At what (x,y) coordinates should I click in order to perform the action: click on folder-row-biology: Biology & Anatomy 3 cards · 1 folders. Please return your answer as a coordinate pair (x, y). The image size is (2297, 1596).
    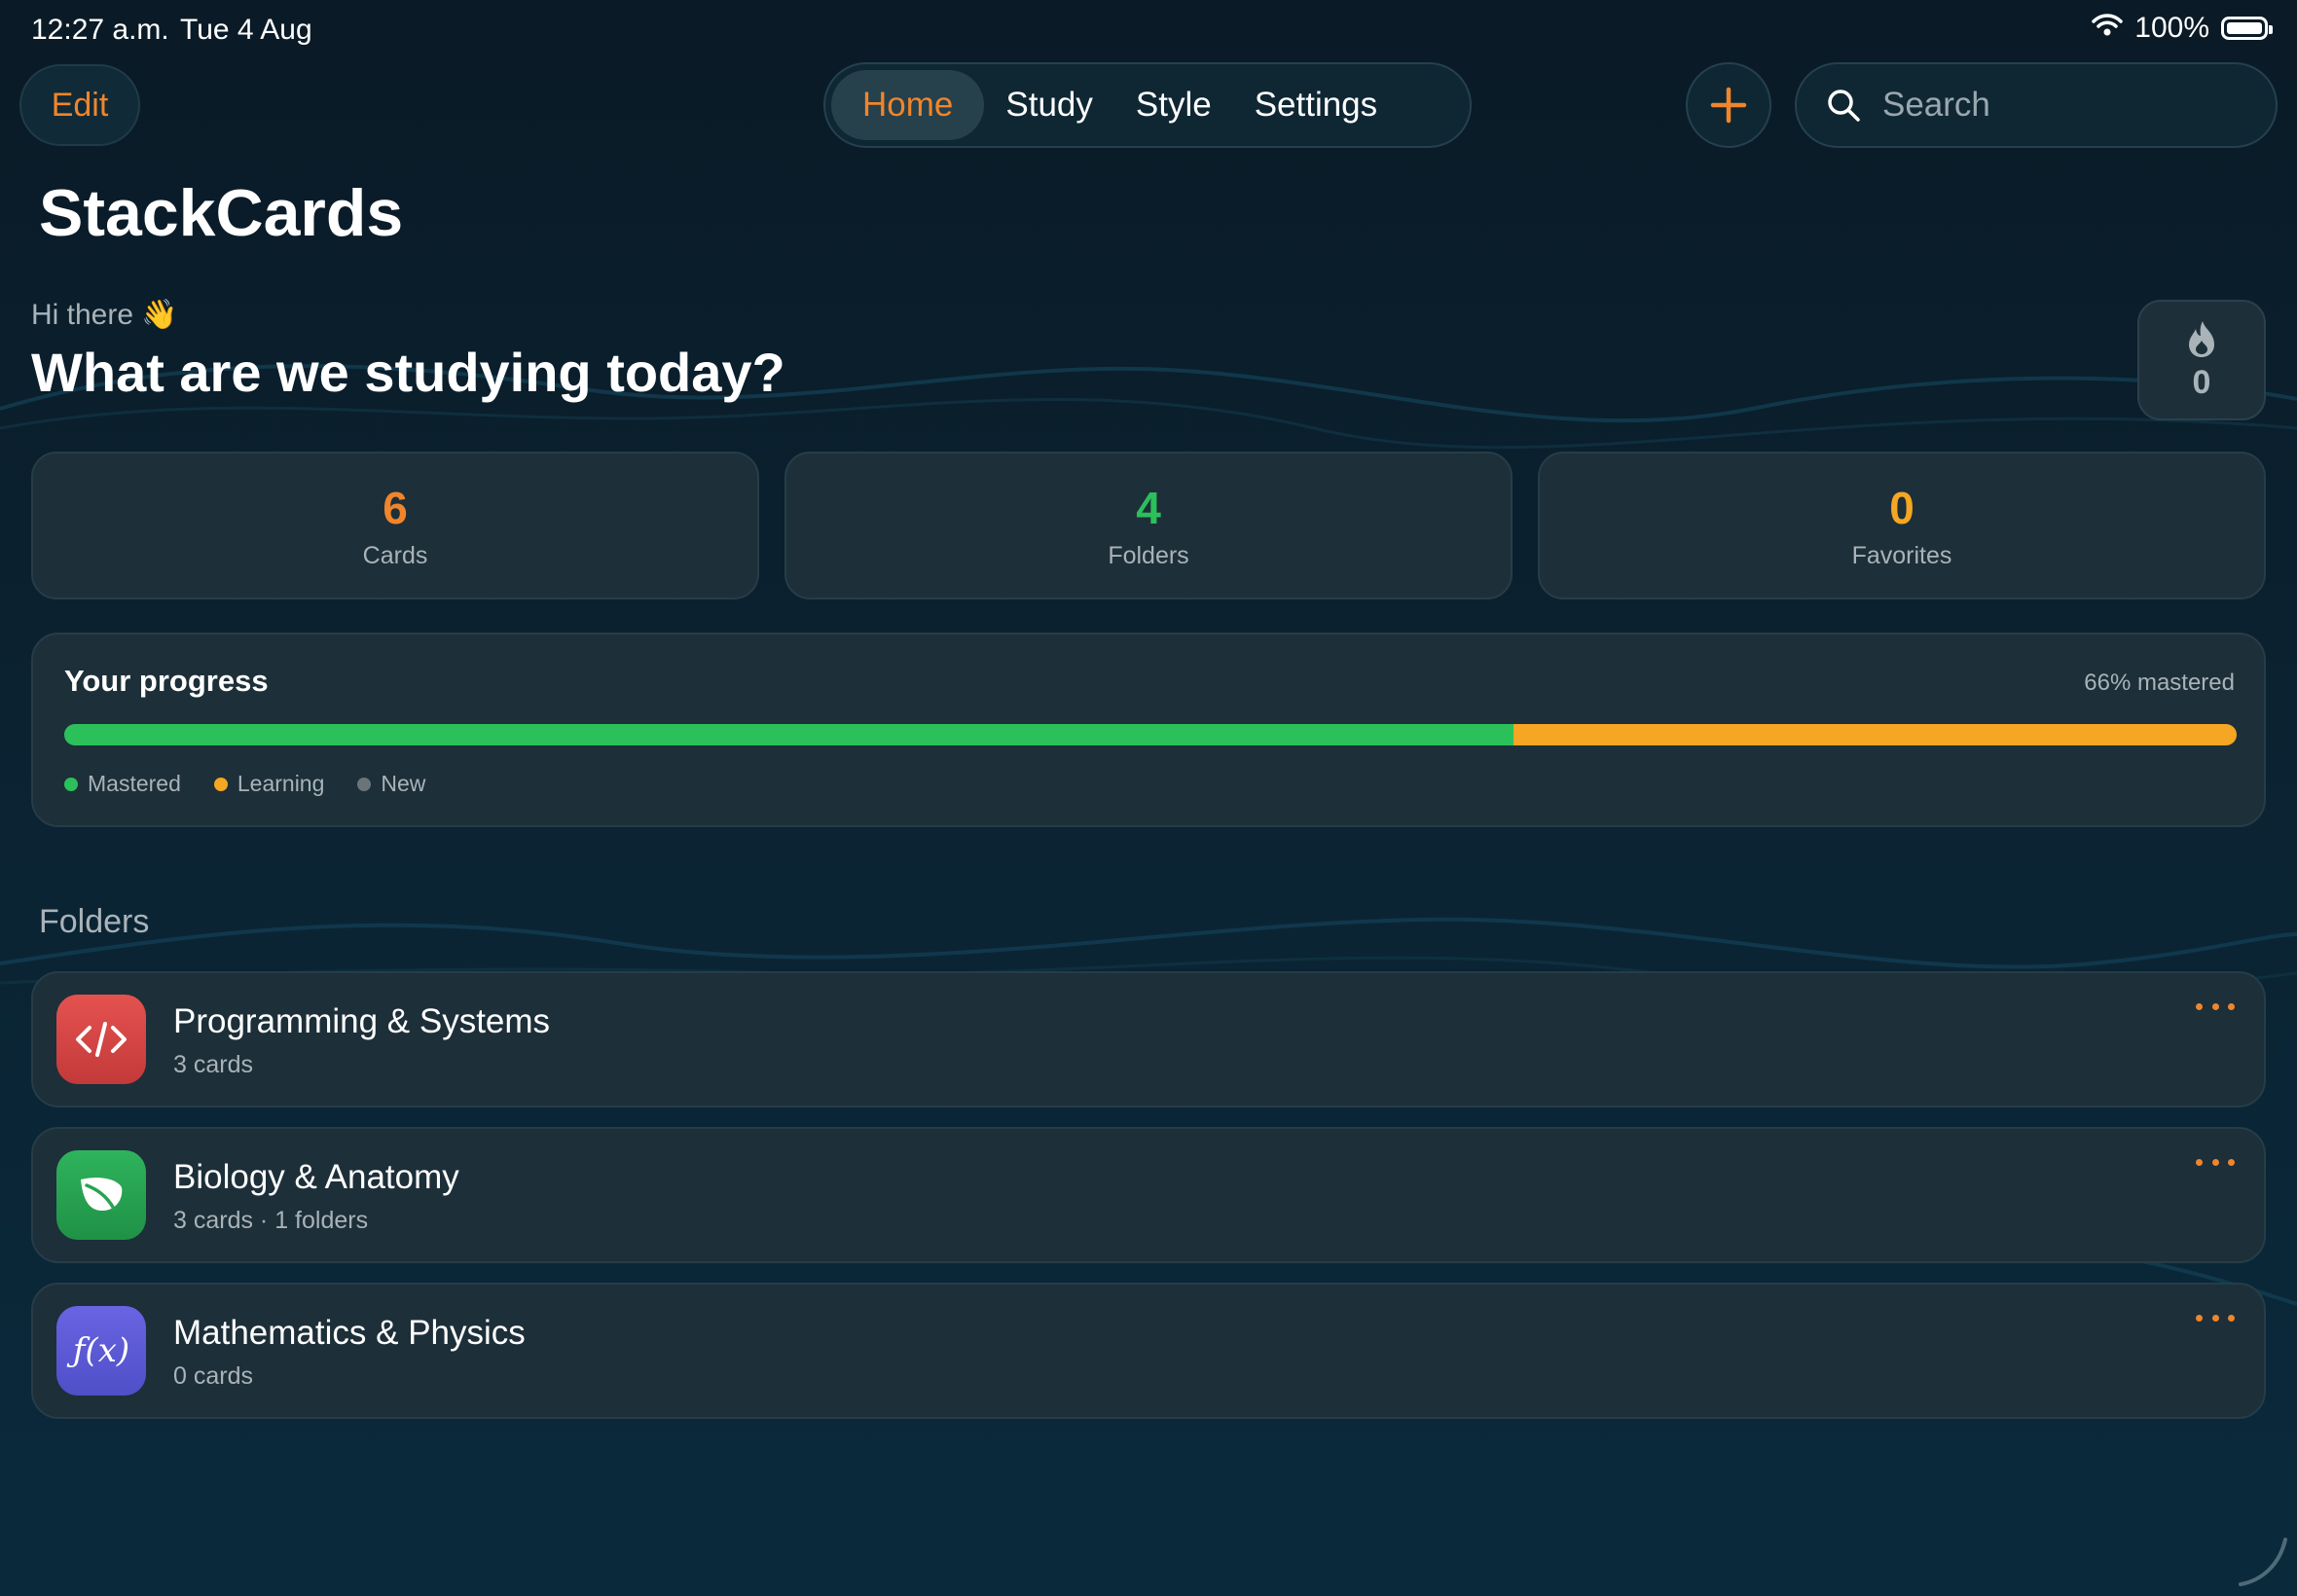
    Looking at the image, I should click on (1148, 1195).